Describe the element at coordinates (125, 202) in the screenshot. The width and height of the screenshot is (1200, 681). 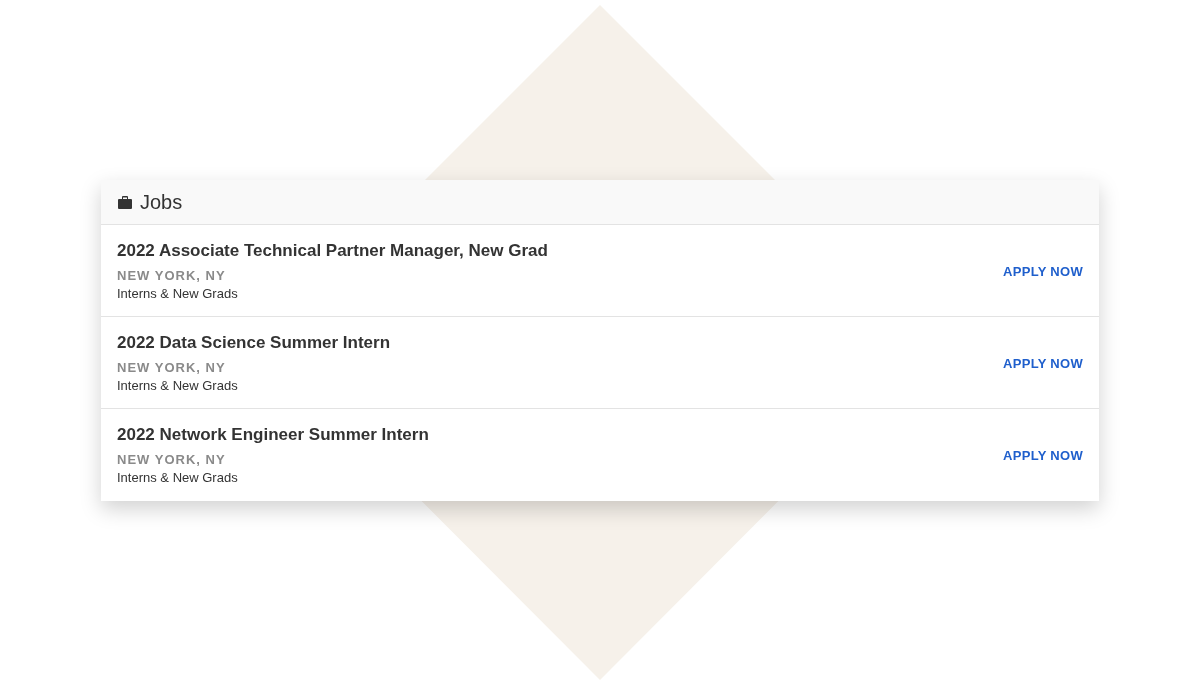
I see `briefcase-icon` at that location.